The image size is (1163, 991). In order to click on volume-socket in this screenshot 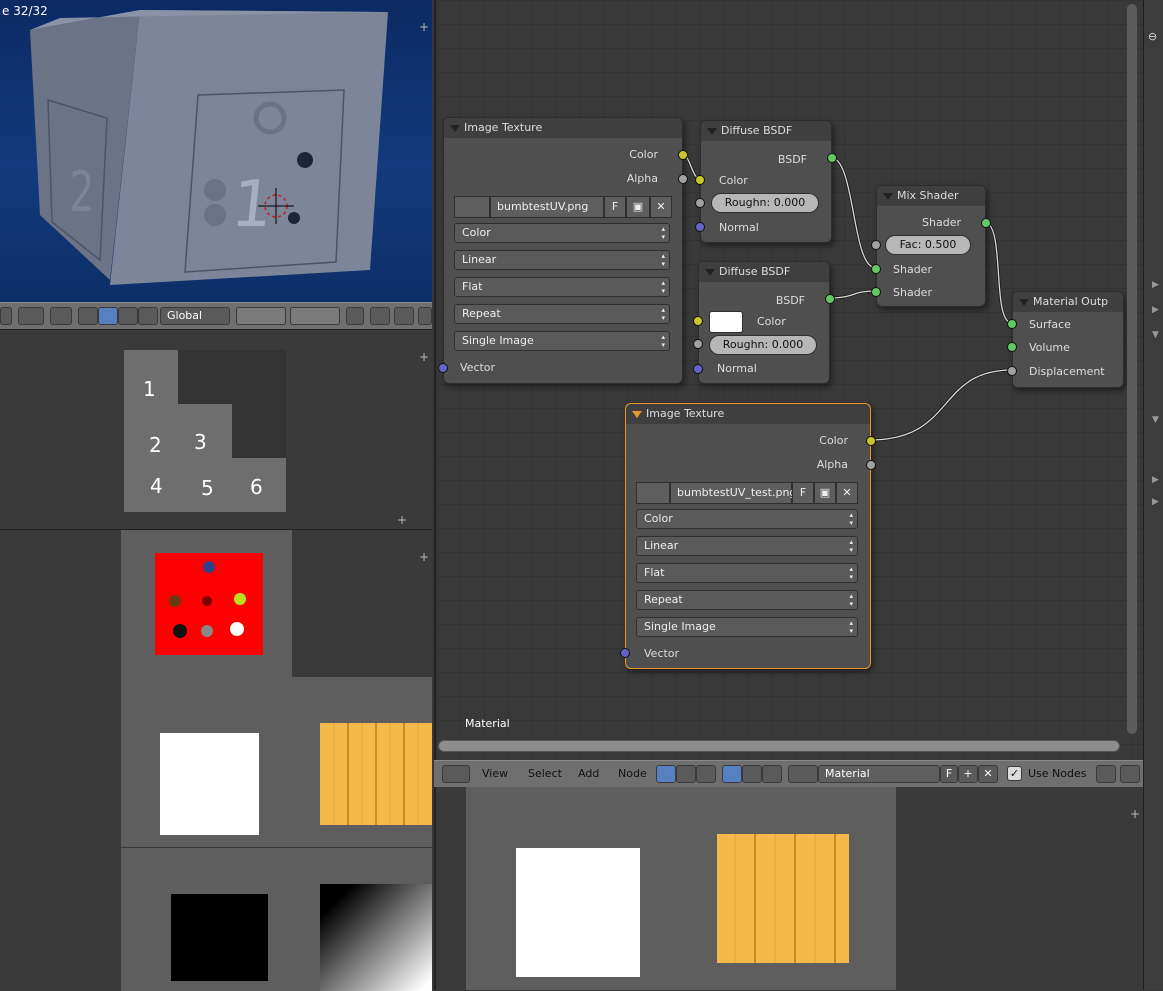, I will do `click(1012, 347)`.